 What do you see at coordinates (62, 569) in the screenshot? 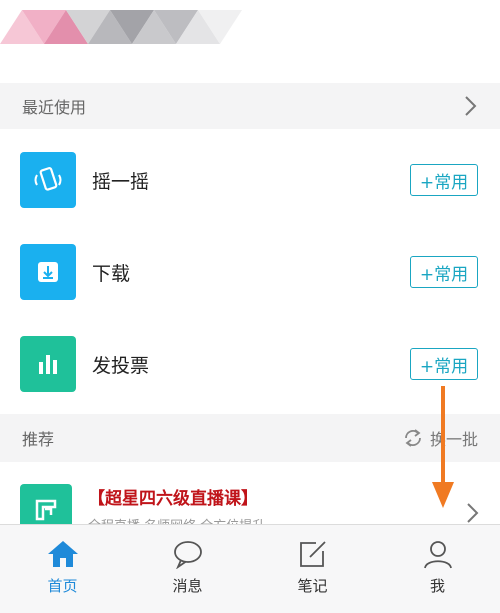
I see `tab-home: 首页` at bounding box center [62, 569].